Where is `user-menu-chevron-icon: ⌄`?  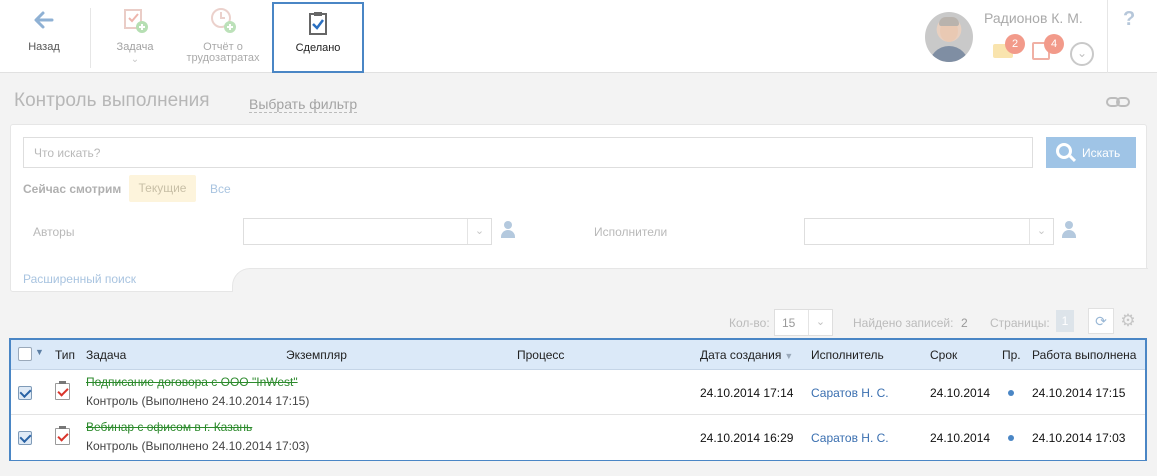
user-menu-chevron-icon: ⌄ is located at coordinates (1082, 54).